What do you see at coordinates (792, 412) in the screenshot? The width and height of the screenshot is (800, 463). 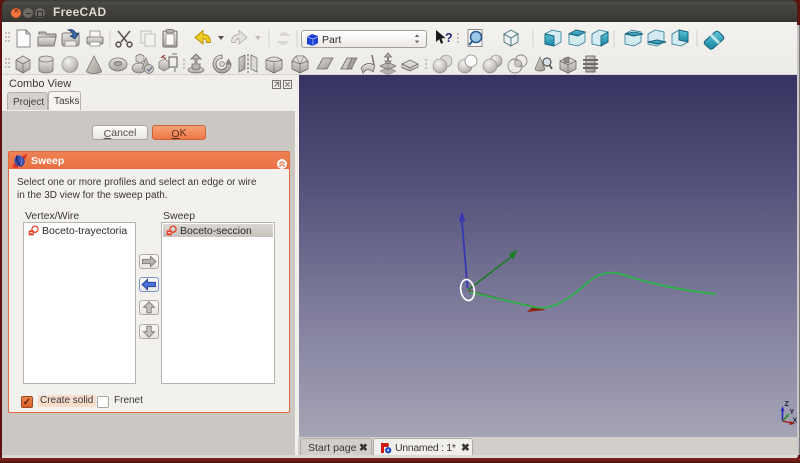 I see `svg-text: Y` at bounding box center [792, 412].